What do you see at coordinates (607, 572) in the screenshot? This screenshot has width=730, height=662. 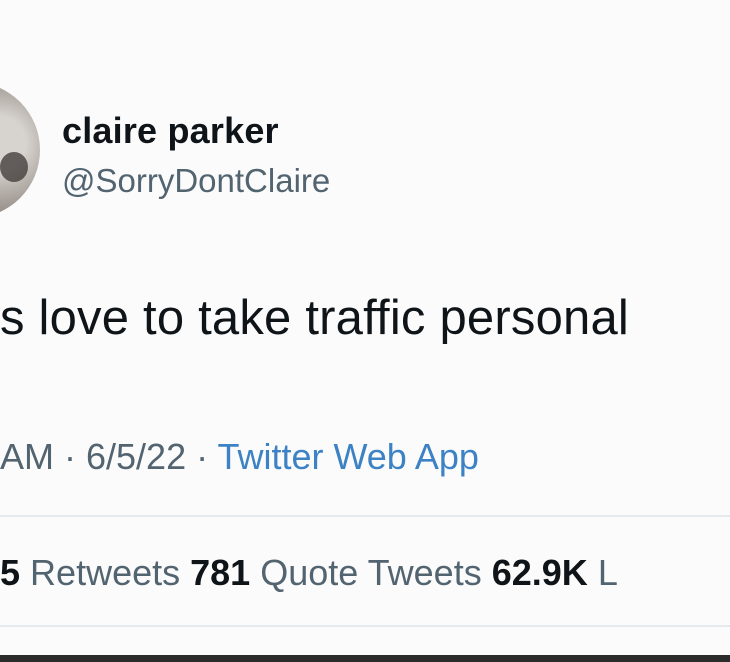 I see `likes-label: L` at bounding box center [607, 572].